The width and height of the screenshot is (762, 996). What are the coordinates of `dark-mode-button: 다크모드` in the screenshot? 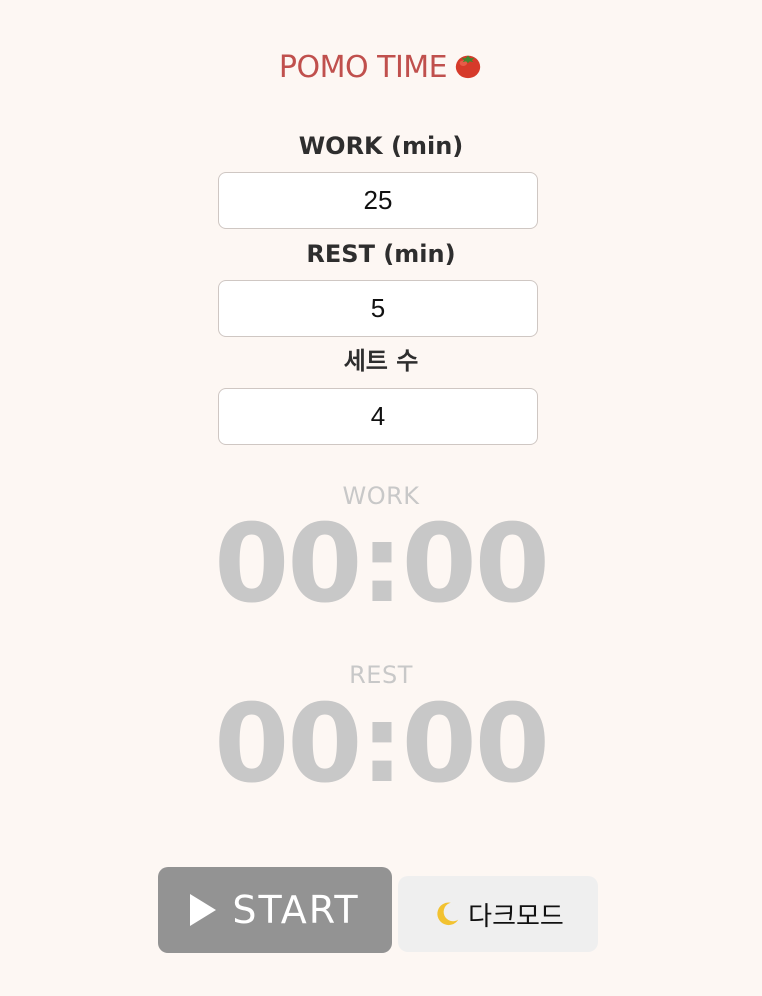 It's located at (498, 914).